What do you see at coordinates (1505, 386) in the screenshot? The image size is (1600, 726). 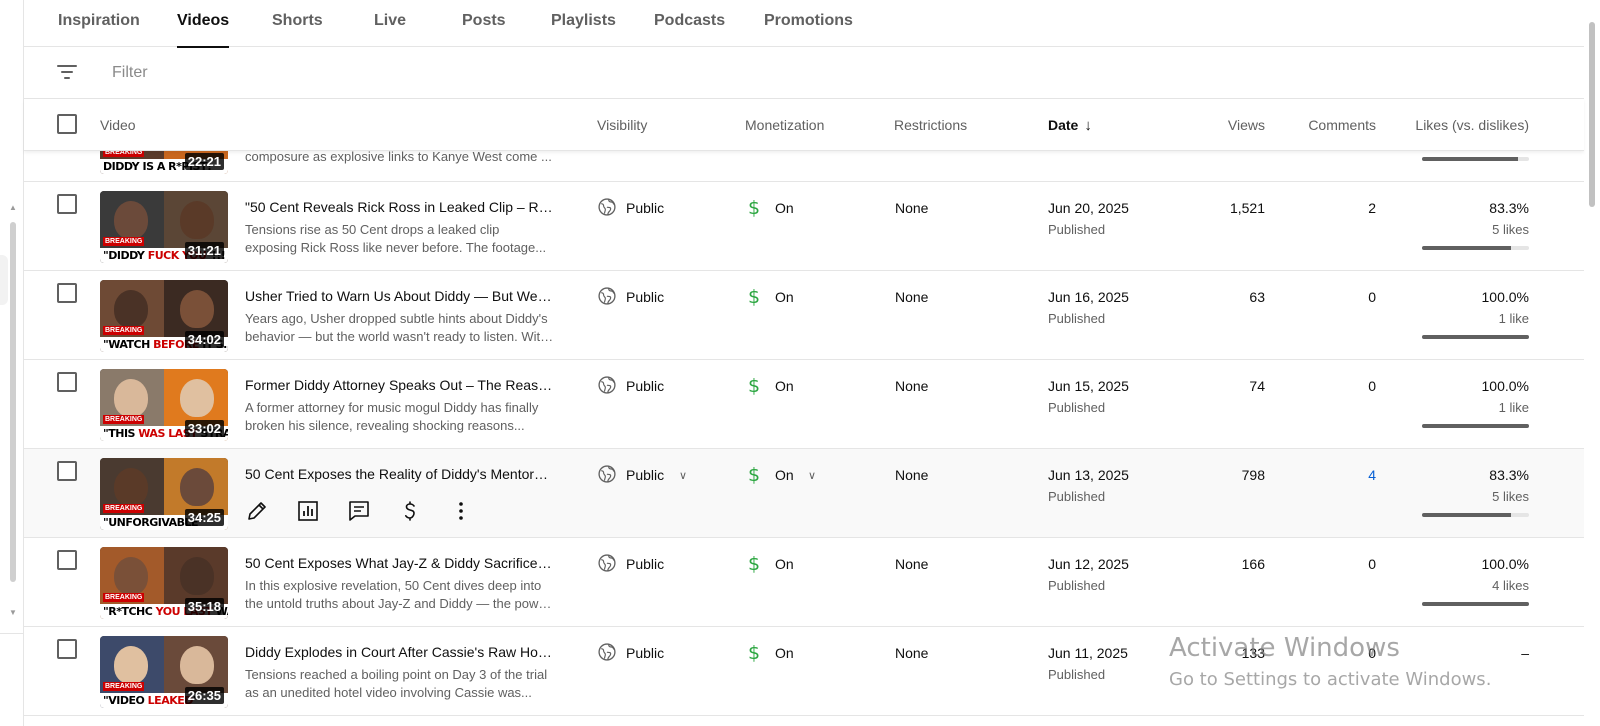 I see `likes-percentage: 100.0%` at bounding box center [1505, 386].